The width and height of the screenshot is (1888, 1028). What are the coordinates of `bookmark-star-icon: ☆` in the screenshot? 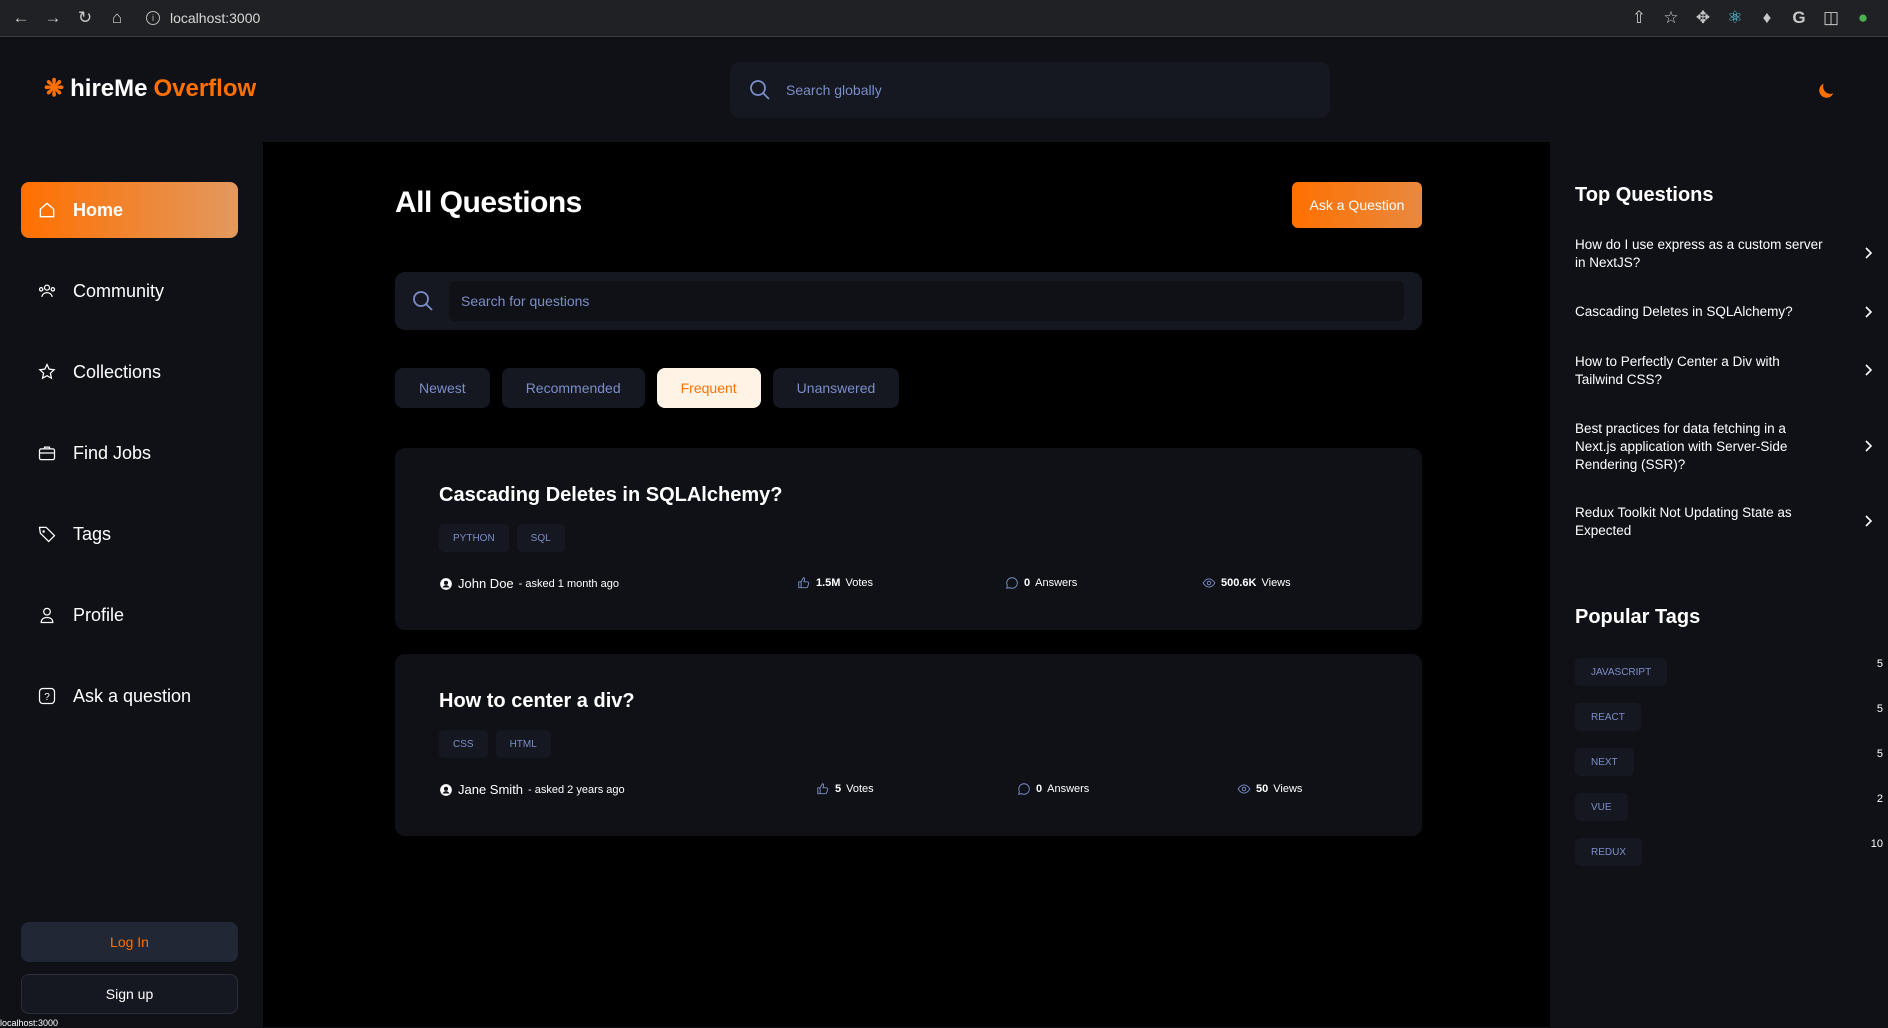 It's located at (1671, 18).